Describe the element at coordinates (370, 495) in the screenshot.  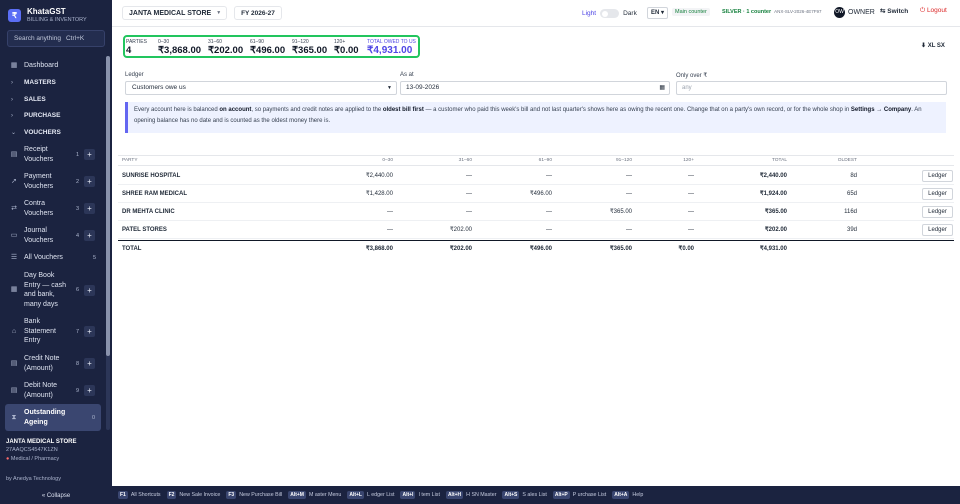
I see `shortcut-ledger-list: Alt+L L edger List` at that location.